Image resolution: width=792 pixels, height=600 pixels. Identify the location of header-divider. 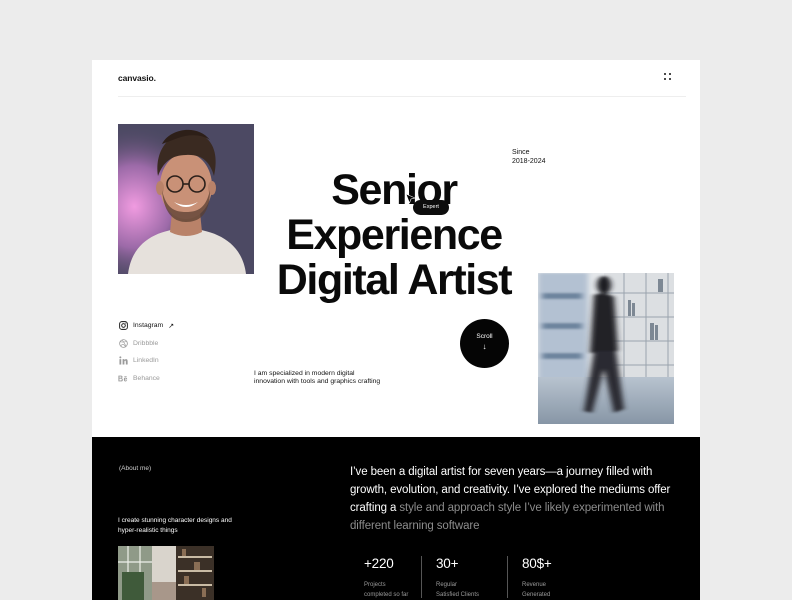
(402, 96).